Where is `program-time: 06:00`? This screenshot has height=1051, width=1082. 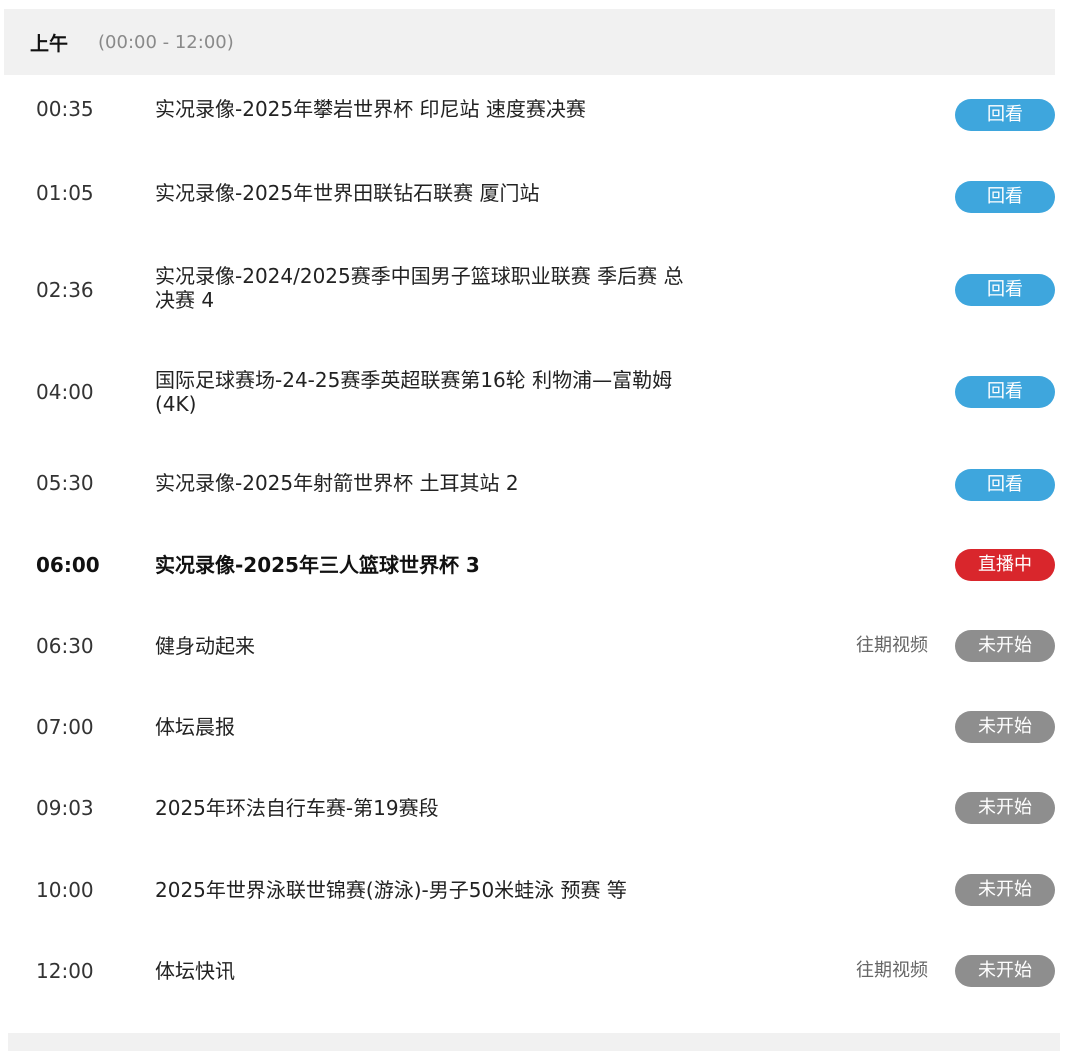
program-time: 06:00 is located at coordinates (68, 565).